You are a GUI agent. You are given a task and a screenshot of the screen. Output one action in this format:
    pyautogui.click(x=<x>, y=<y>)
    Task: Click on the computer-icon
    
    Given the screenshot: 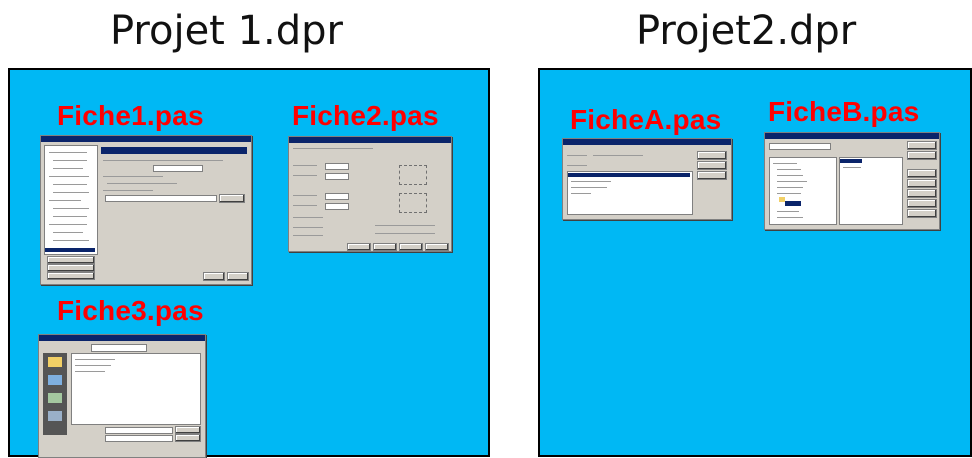 What is the action you would take?
    pyautogui.click(x=55, y=416)
    